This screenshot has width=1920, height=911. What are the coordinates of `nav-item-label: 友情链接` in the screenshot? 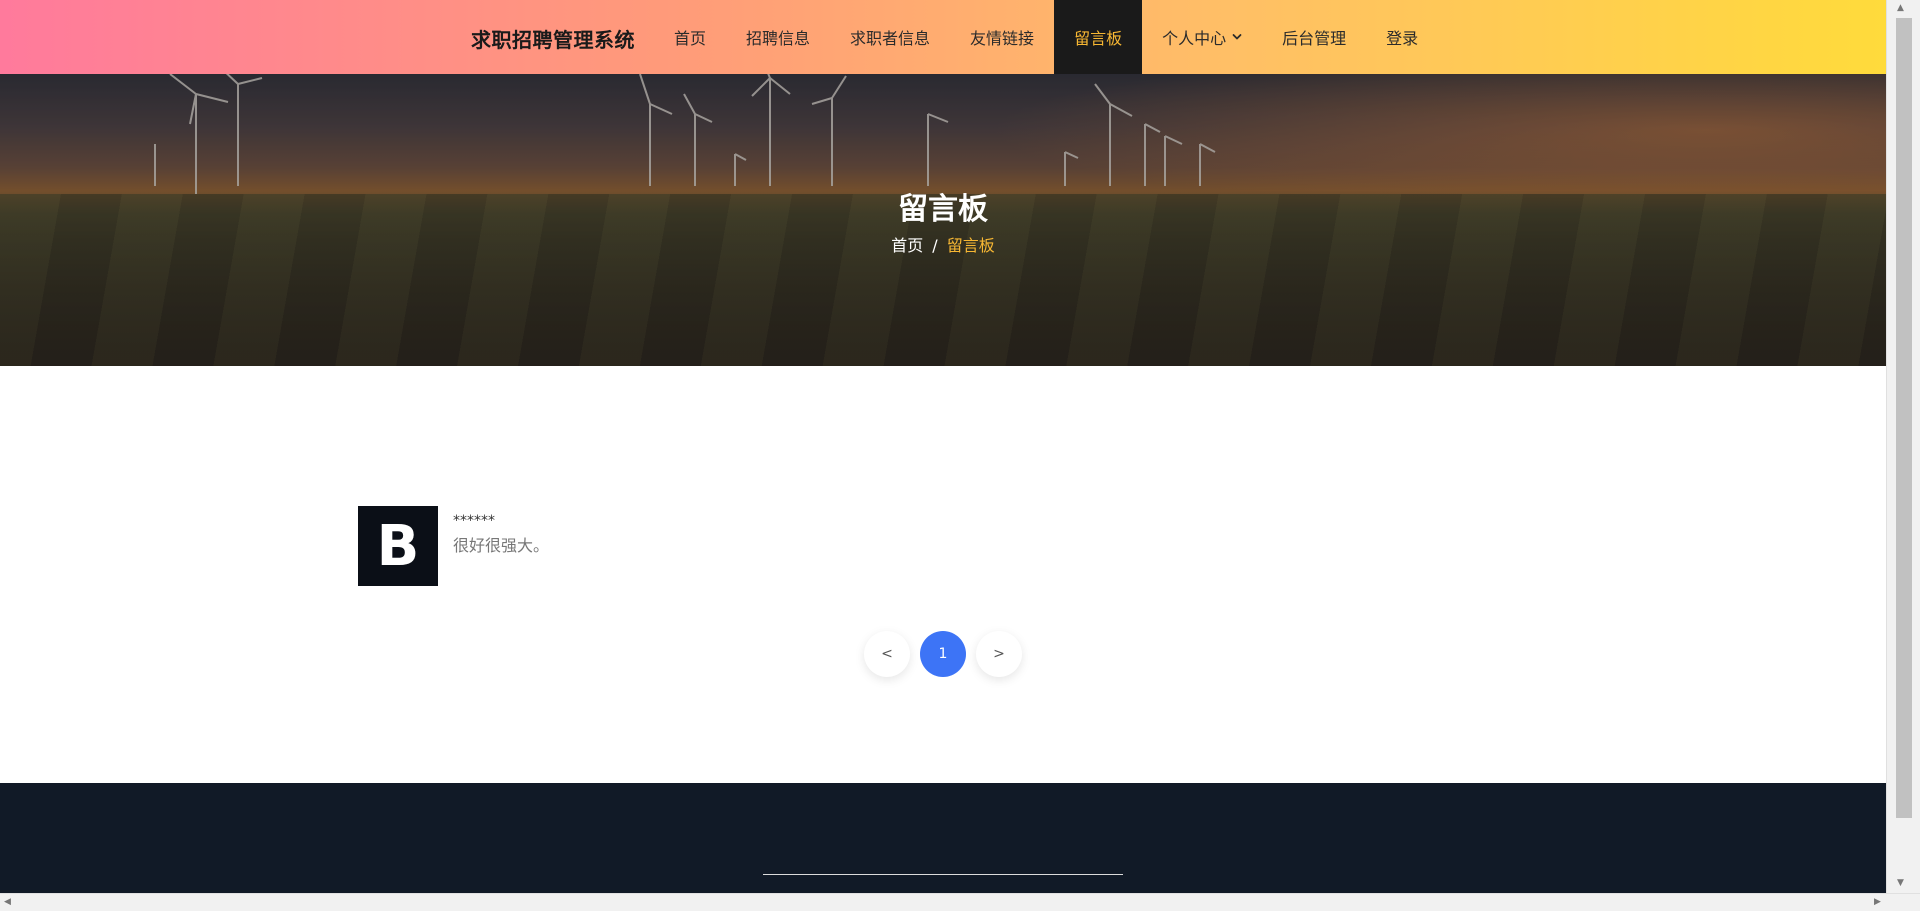 It's located at (1002, 38).